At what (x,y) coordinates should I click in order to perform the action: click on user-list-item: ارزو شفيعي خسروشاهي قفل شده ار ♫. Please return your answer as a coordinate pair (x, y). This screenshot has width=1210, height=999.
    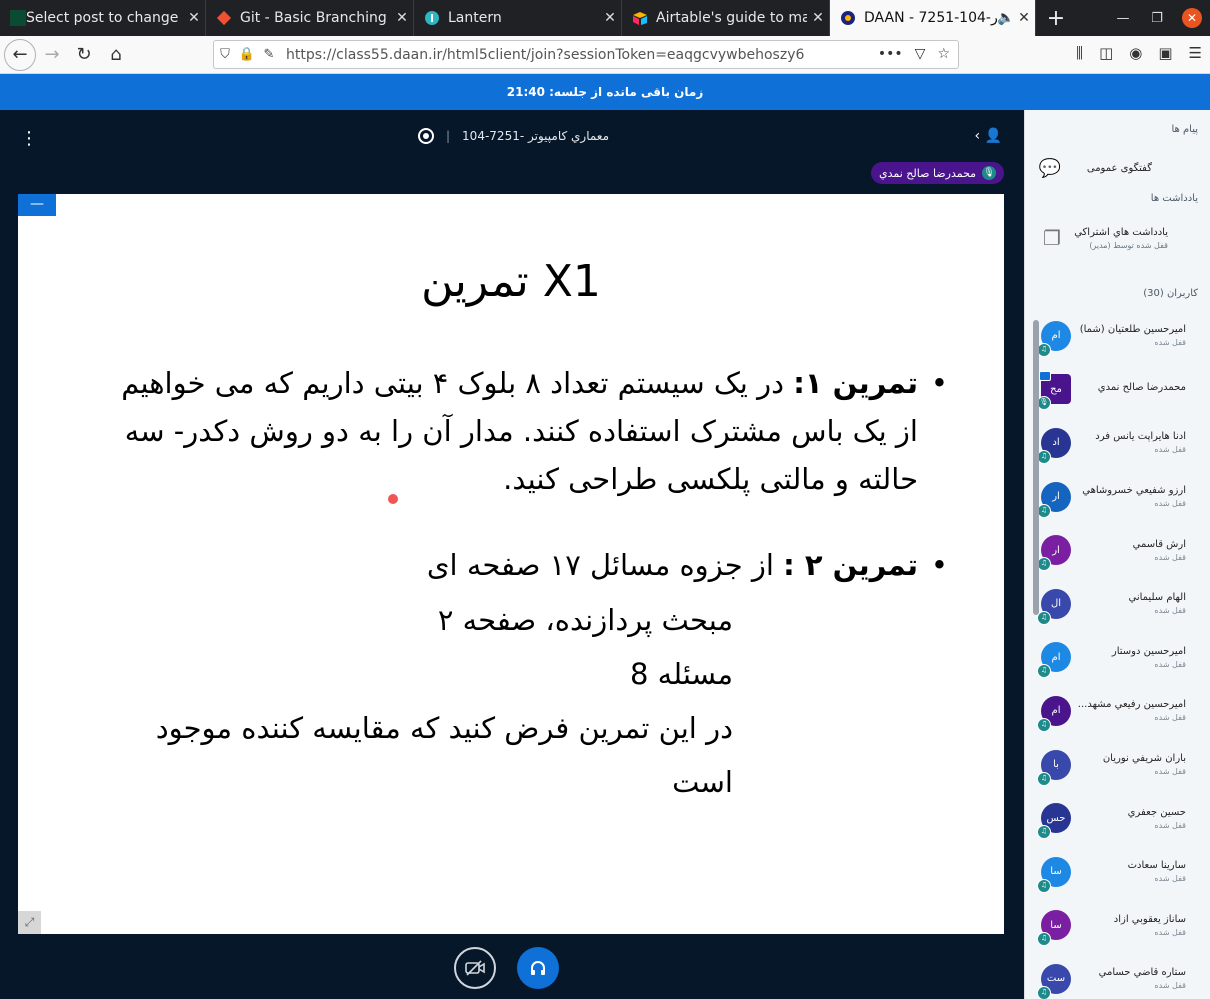
    Looking at the image, I should click on (1117, 497).